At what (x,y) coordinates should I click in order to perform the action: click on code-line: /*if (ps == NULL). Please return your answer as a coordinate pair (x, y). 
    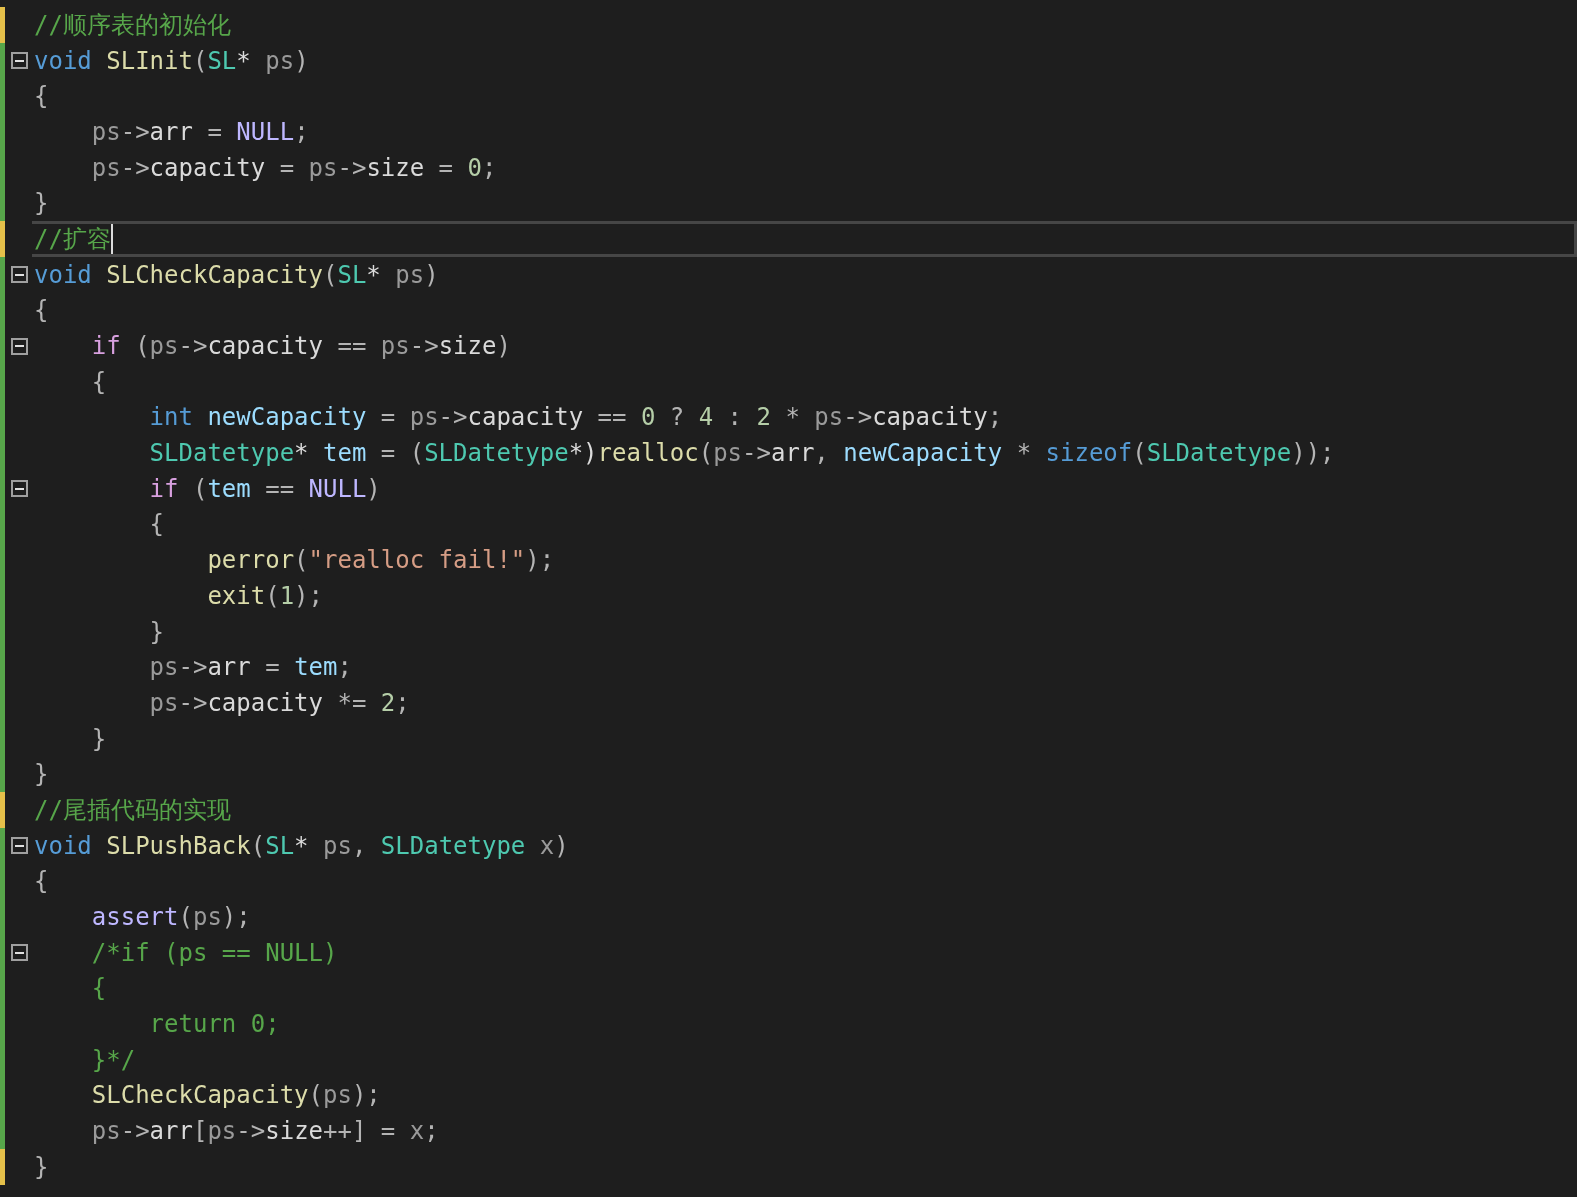
    Looking at the image, I should click on (214, 952).